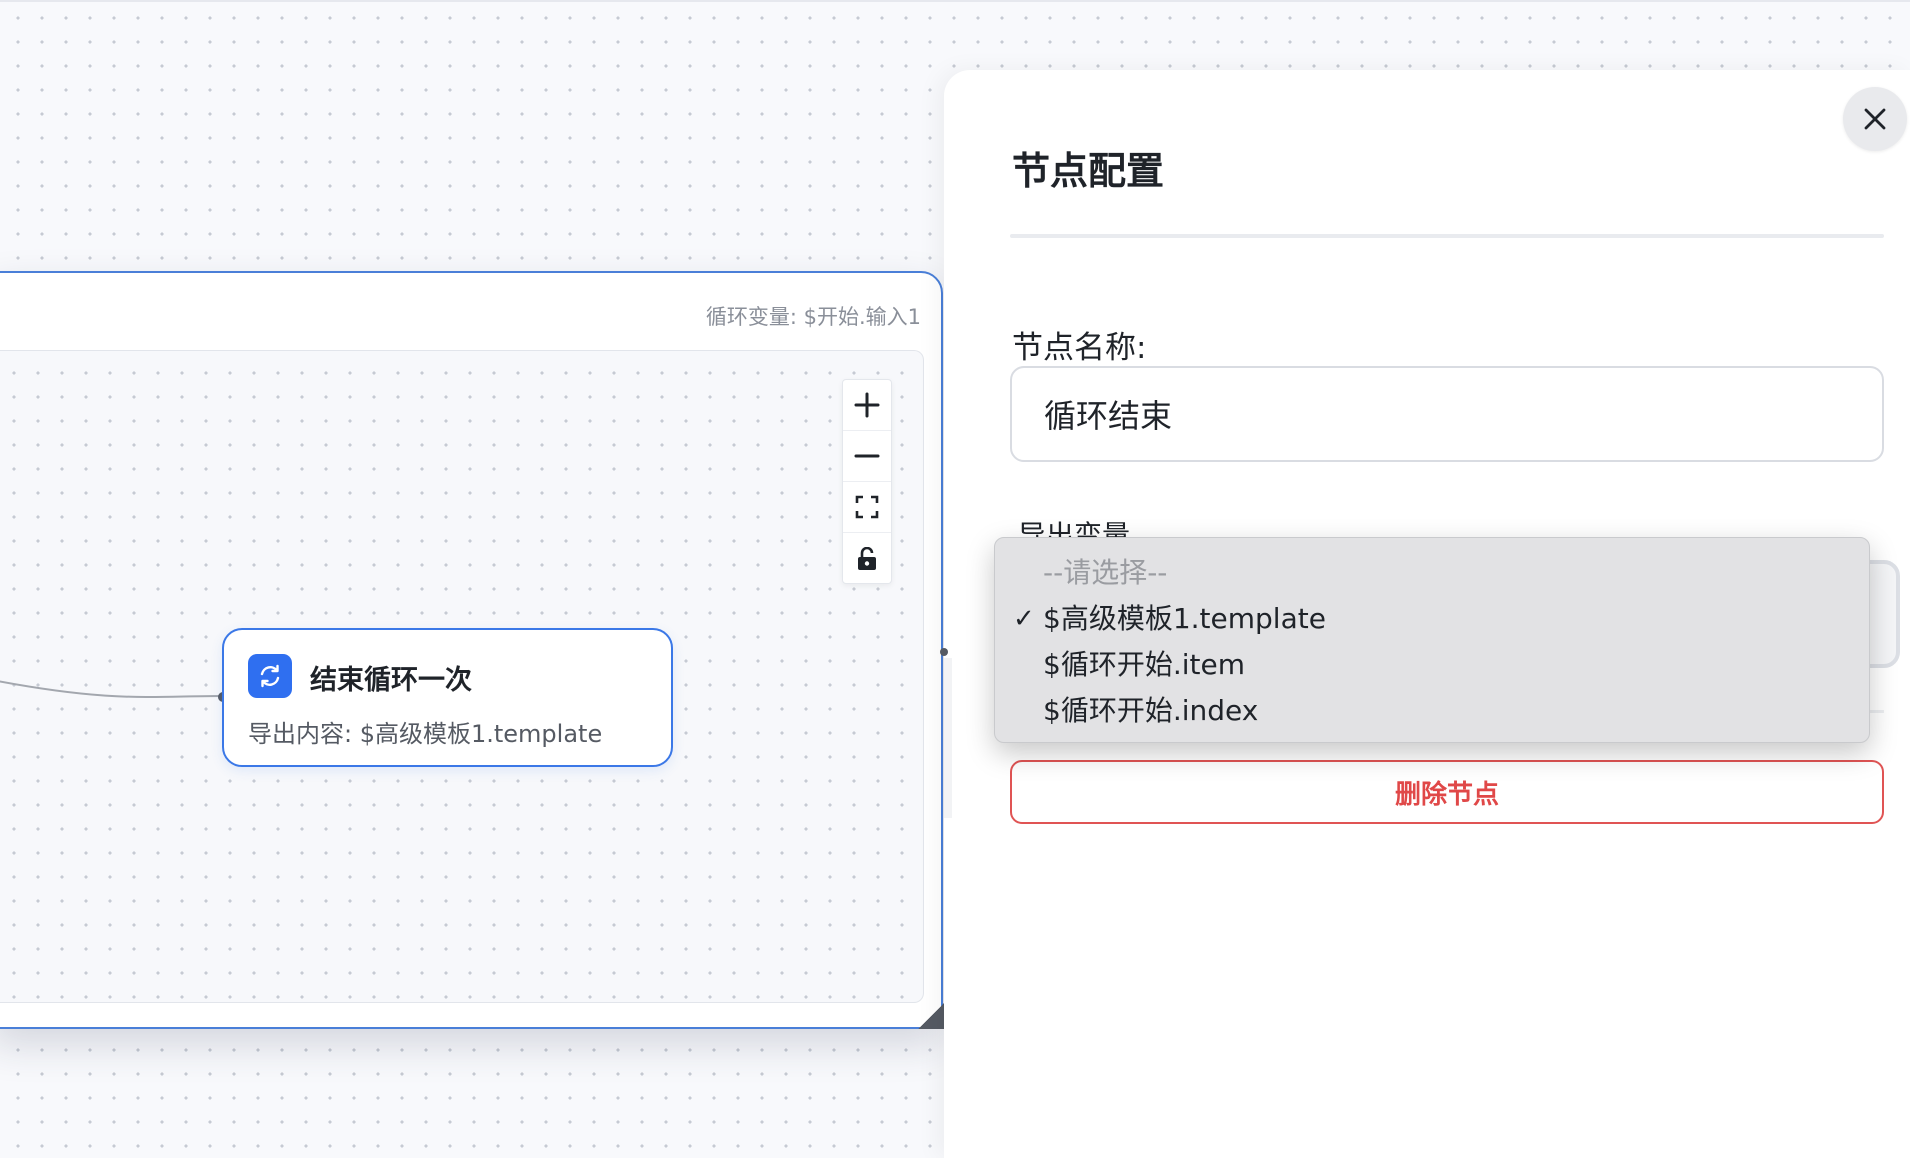 The height and width of the screenshot is (1158, 1910). Describe the element at coordinates (1432, 619) in the screenshot. I see `dropdown-option-selected: ✓ $高级模板1.template` at that location.